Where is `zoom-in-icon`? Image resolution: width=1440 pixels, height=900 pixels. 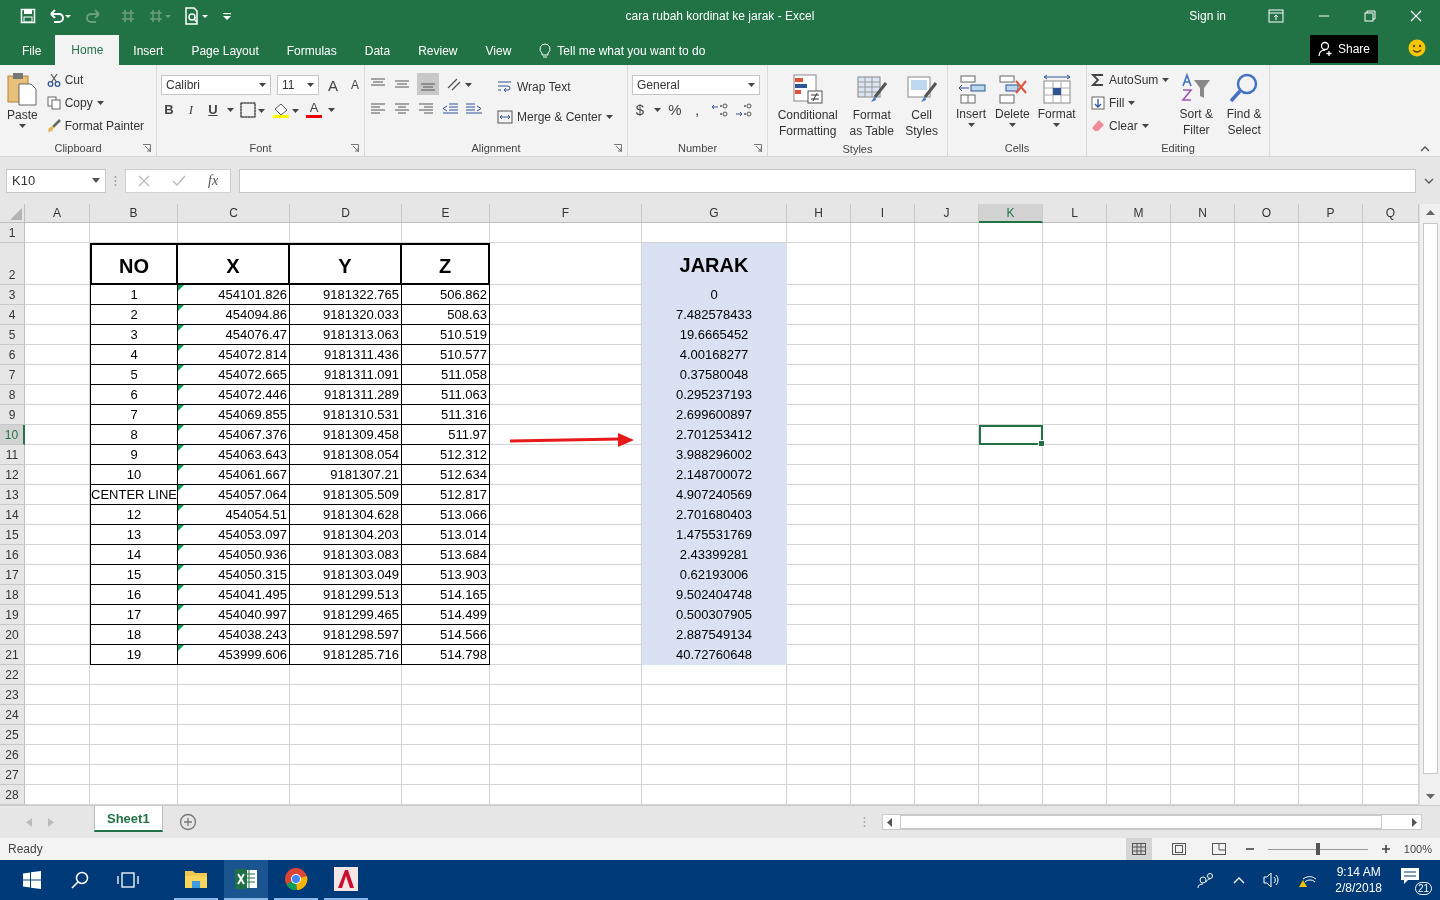
zoom-in-icon is located at coordinates (1385, 849).